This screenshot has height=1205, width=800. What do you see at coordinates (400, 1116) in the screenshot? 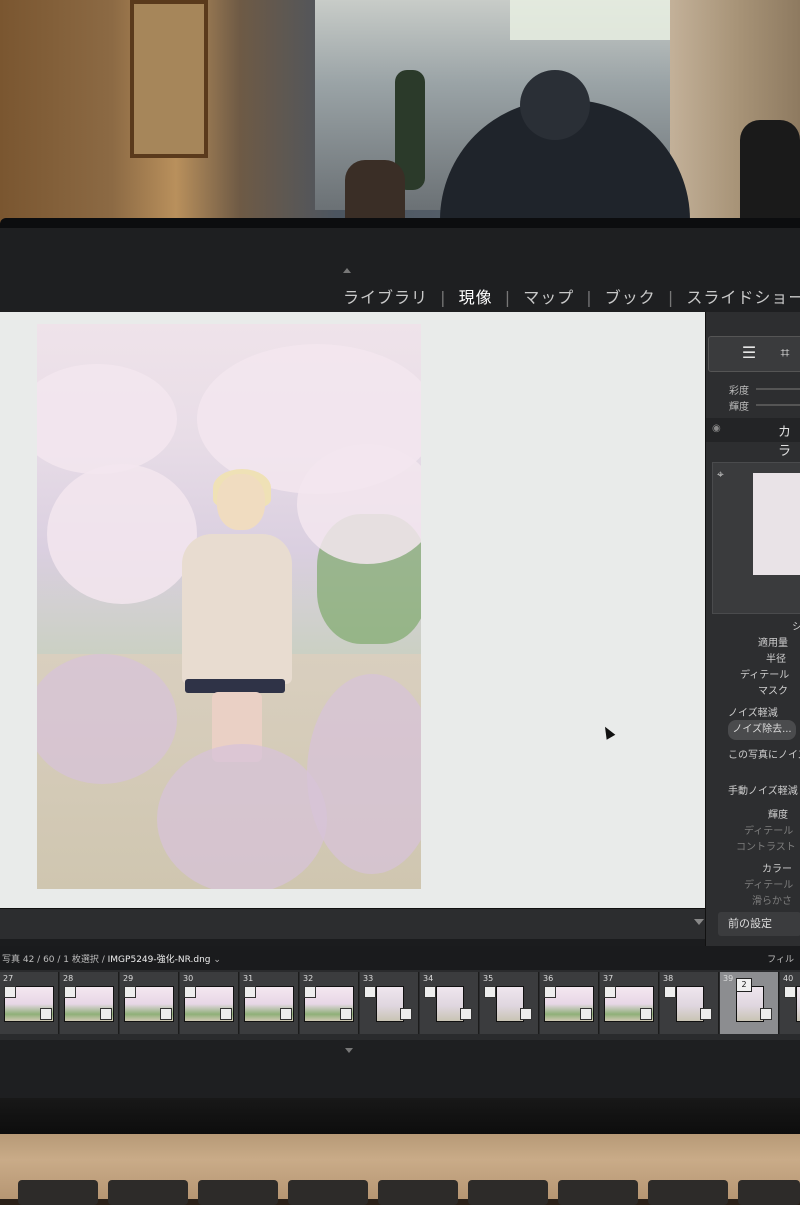
I see `laptop-hinge` at bounding box center [400, 1116].